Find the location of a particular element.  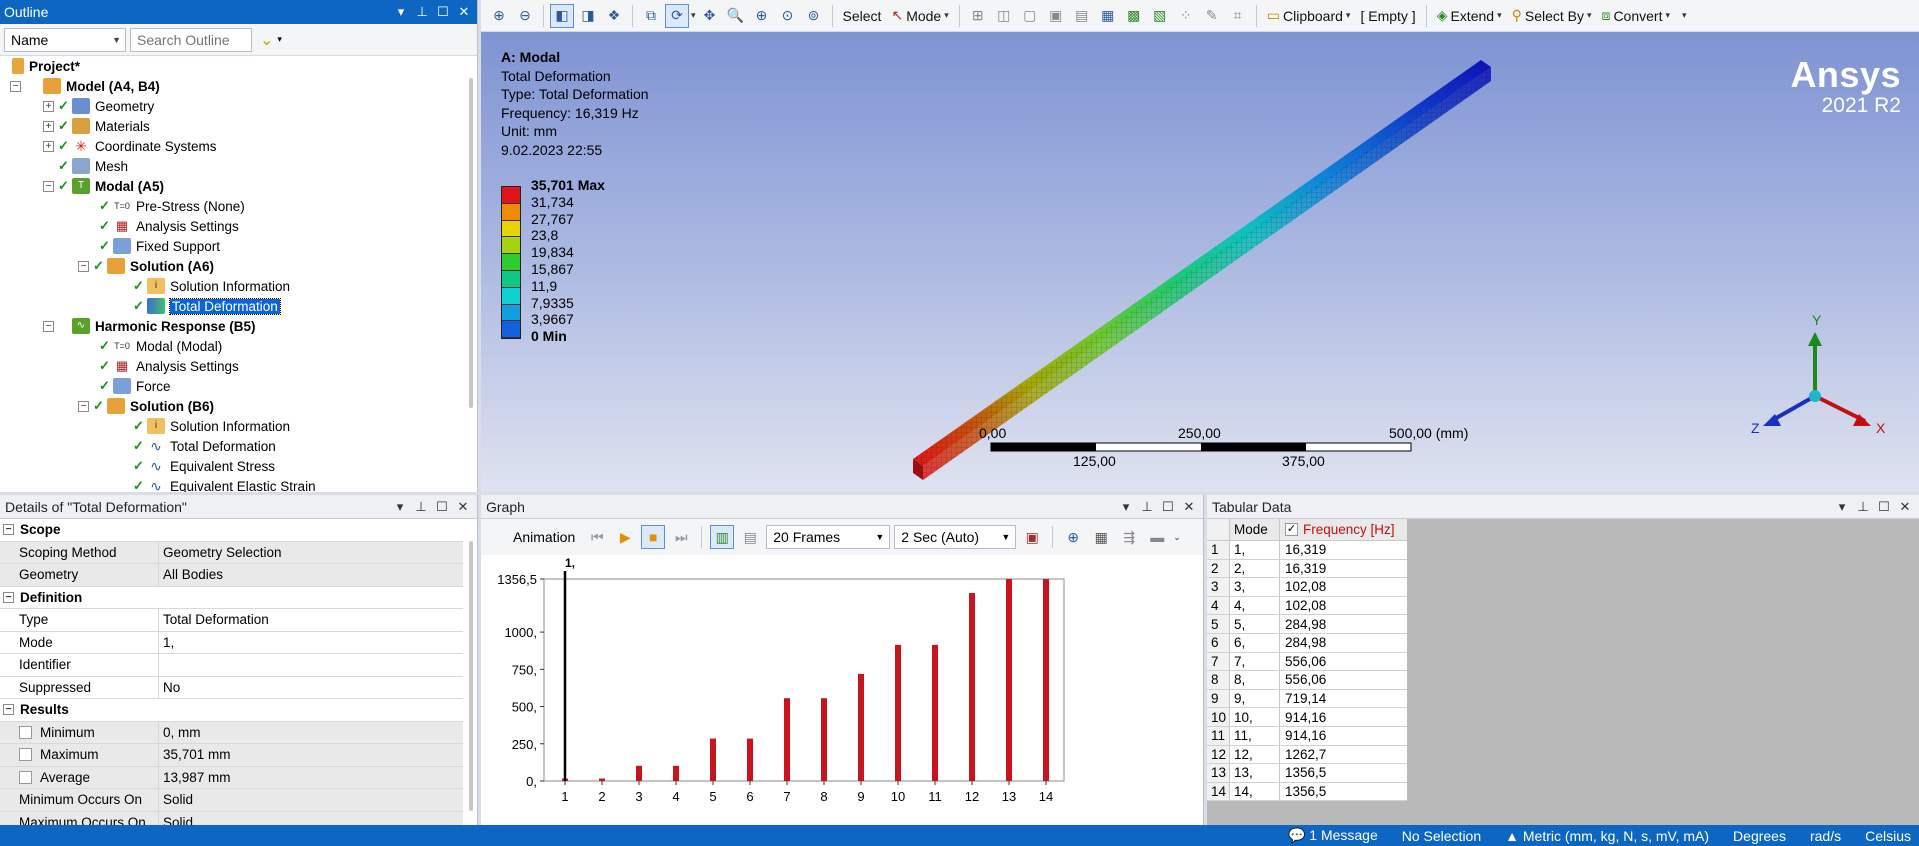

table-row: 10 10, 914,16 is located at coordinates (1307, 717).